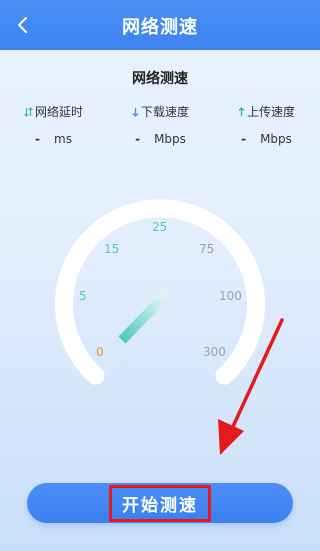 The width and height of the screenshot is (320, 551). I want to click on download-arrow-icon, so click(135, 112).